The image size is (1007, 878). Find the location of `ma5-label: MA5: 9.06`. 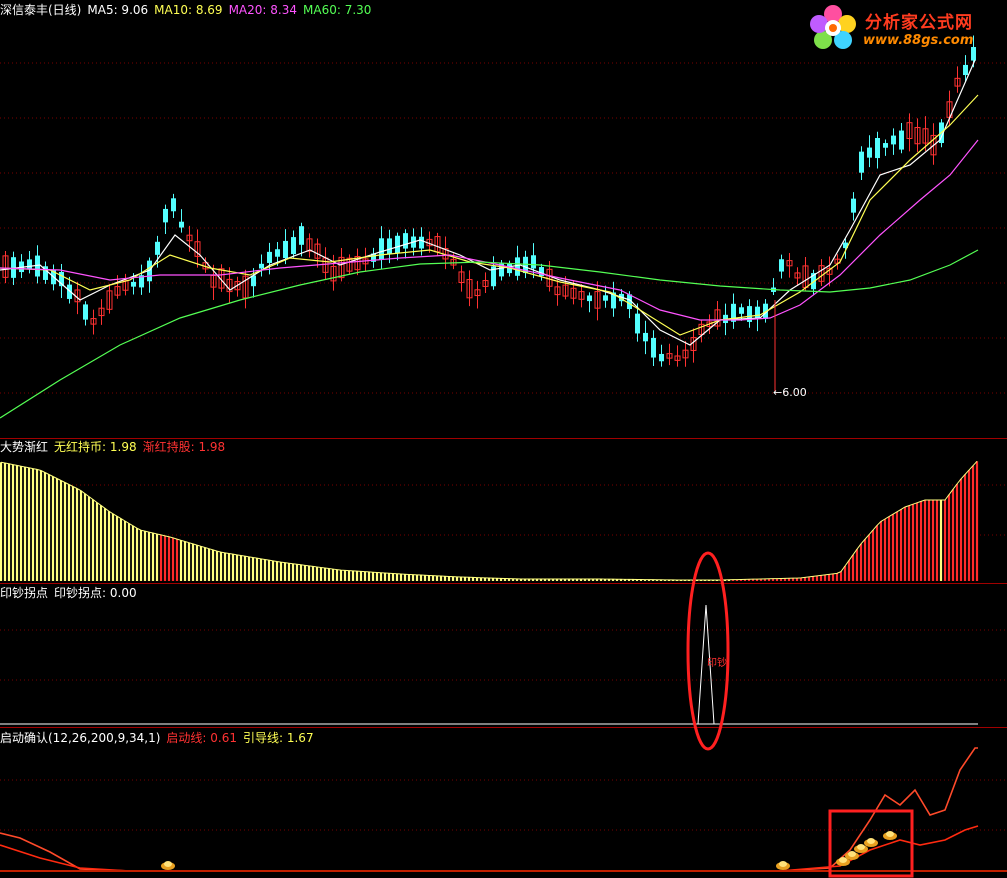

ma5-label: MA5: 9.06 is located at coordinates (118, 10).